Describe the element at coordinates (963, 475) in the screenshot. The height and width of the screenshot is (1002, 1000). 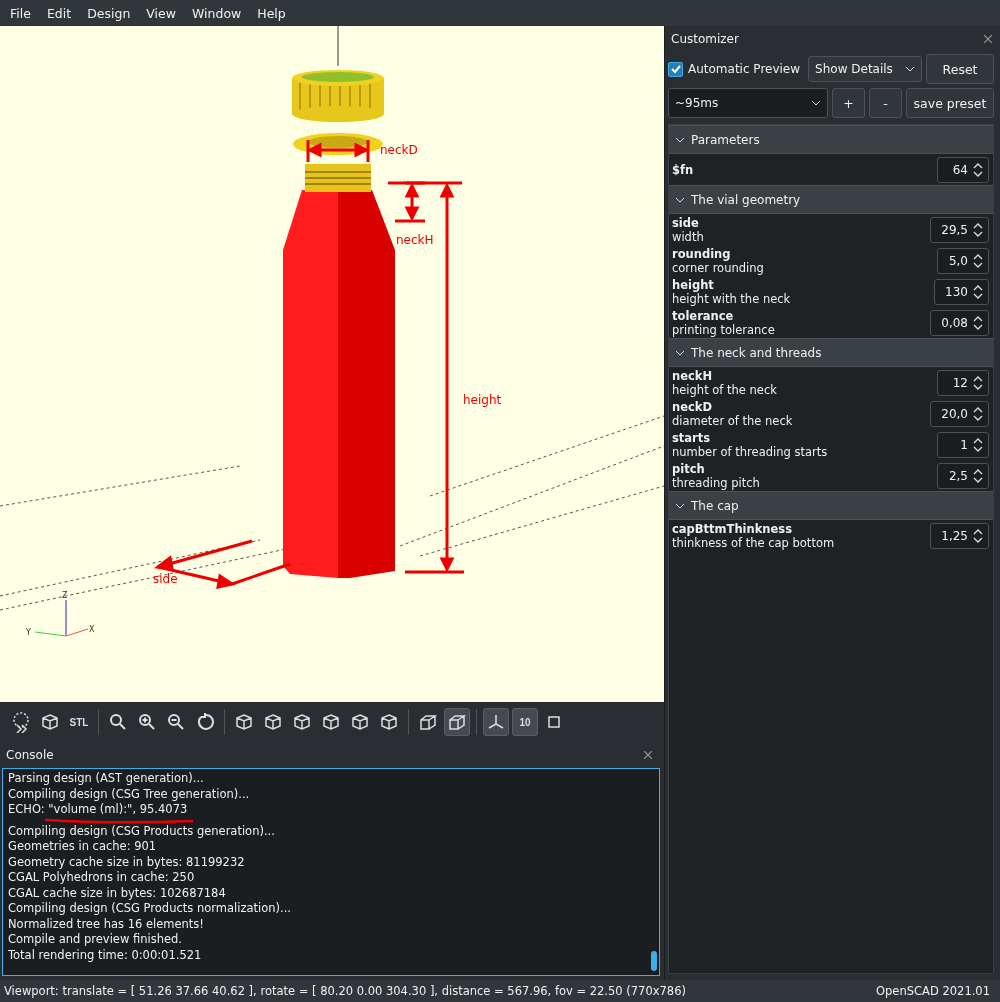
I see `number-spinbox: 2,5` at that location.